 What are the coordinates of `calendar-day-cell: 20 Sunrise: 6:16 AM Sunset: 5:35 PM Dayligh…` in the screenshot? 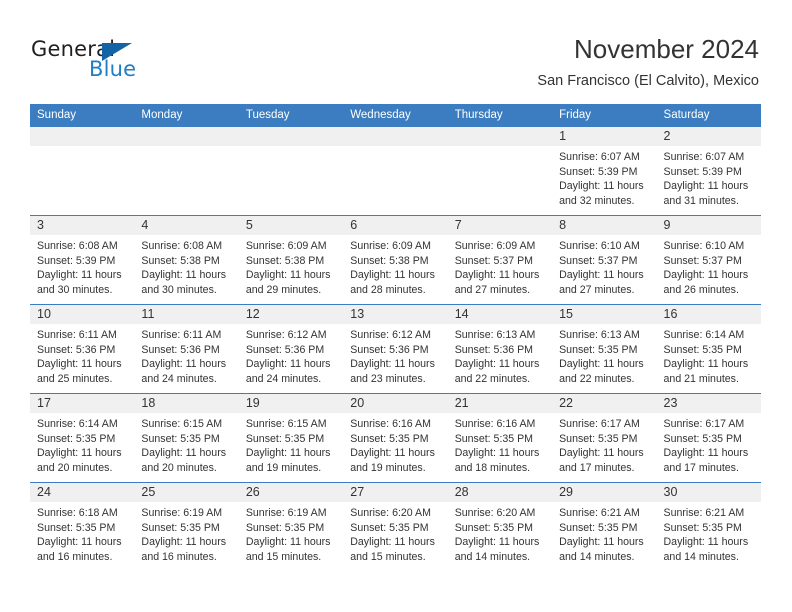 It's located at (395, 437).